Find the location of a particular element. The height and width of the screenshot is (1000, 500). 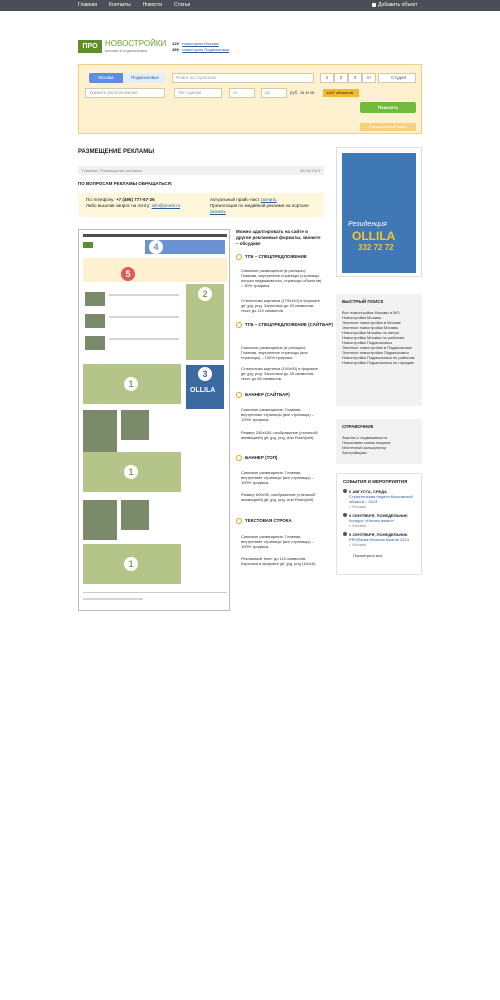

city-tab-region-label: Подмосковье is located at coordinates (145, 77).